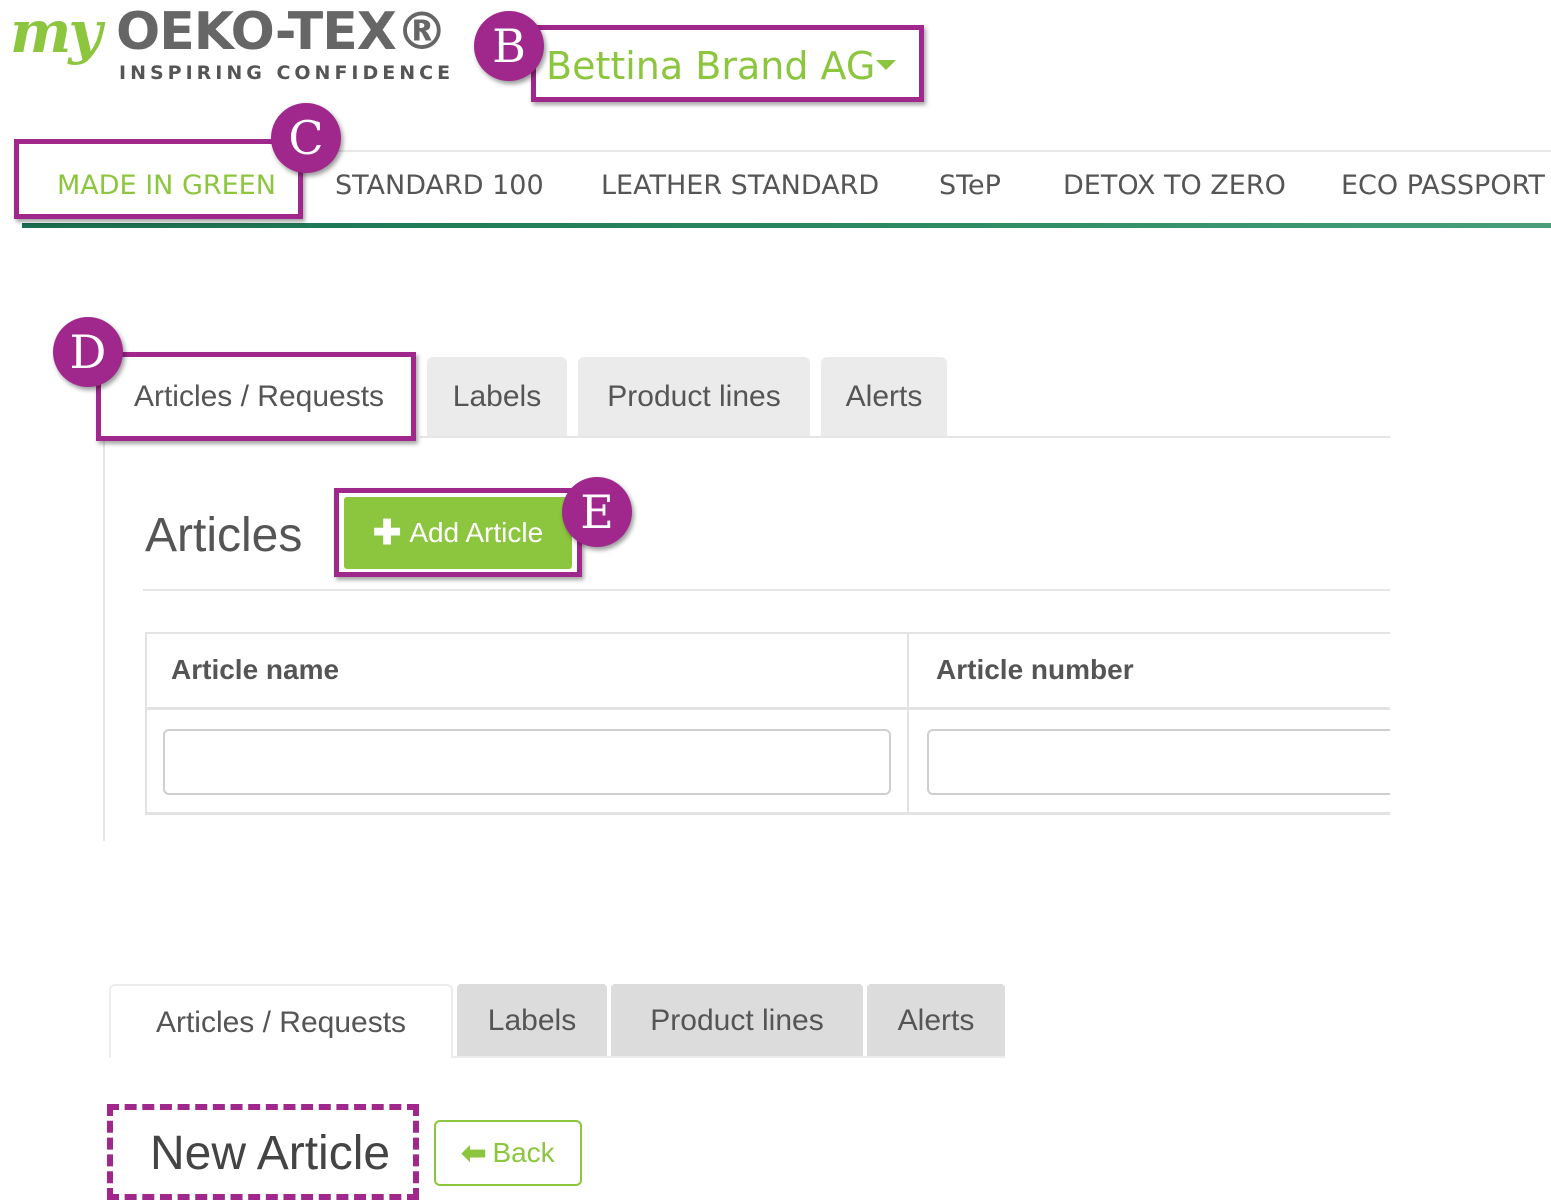  What do you see at coordinates (936, 1021) in the screenshot?
I see `tab-alerts-2: Alerts` at bounding box center [936, 1021].